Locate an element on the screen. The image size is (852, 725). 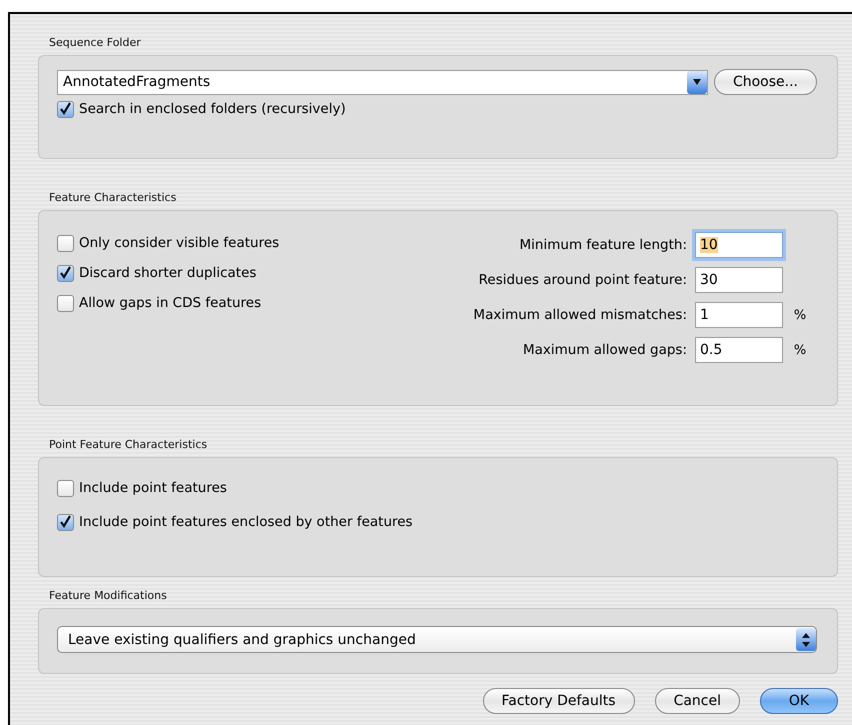
checkbox-label: Discard shorter duplicates is located at coordinates (167, 273).